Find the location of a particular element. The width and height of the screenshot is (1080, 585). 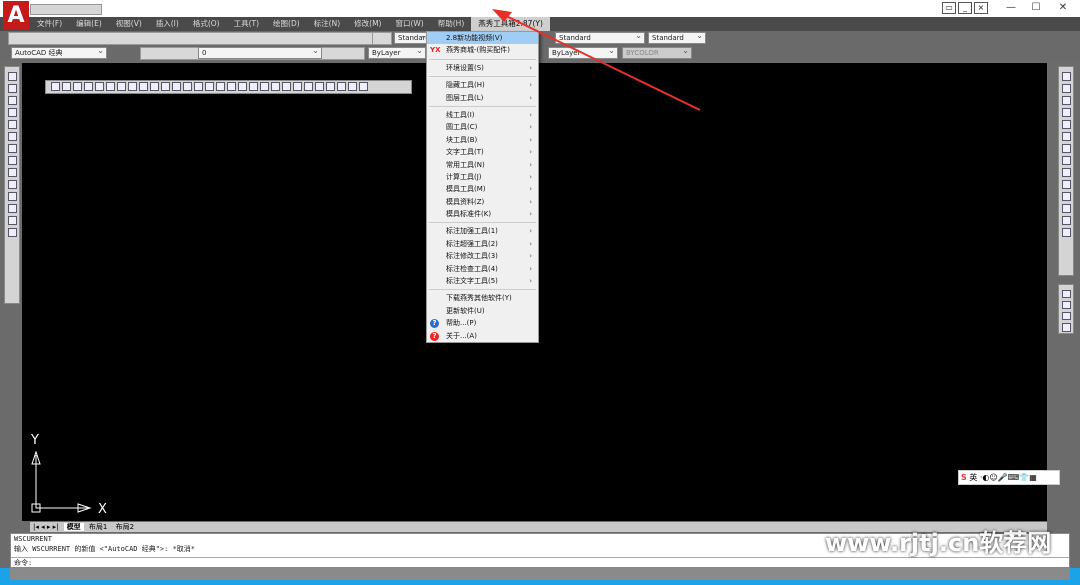

command-input: 命令: is located at coordinates (540, 562).